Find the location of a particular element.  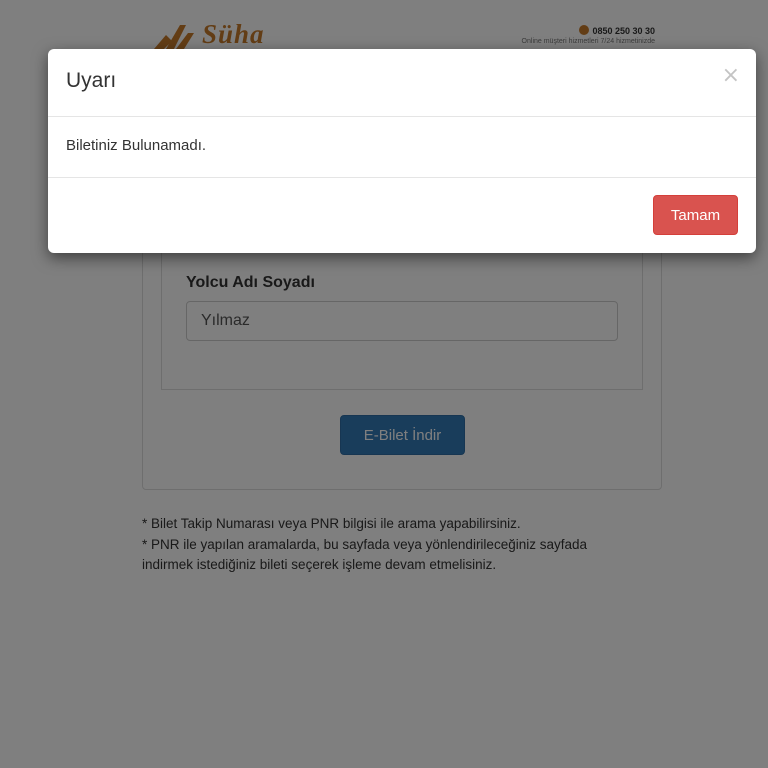

modal-title: Uyarı is located at coordinates (91, 80).